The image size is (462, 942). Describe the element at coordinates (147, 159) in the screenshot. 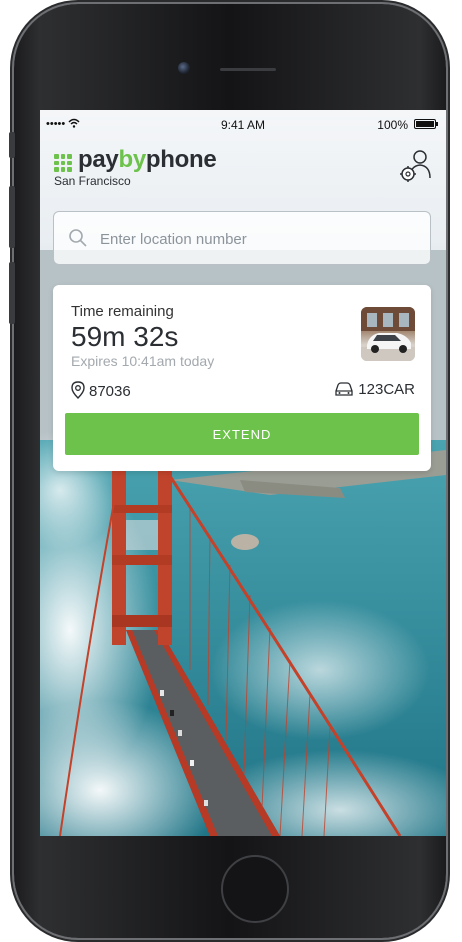

I see `brand-name: paybyphone` at that location.